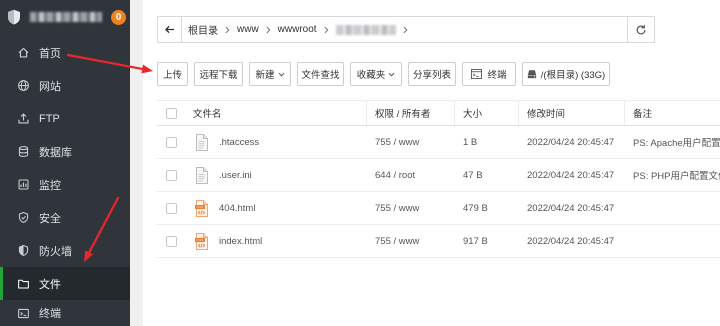 The width and height of the screenshot is (720, 326). I want to click on sidebar-item-terminal: 终端, so click(65, 313).